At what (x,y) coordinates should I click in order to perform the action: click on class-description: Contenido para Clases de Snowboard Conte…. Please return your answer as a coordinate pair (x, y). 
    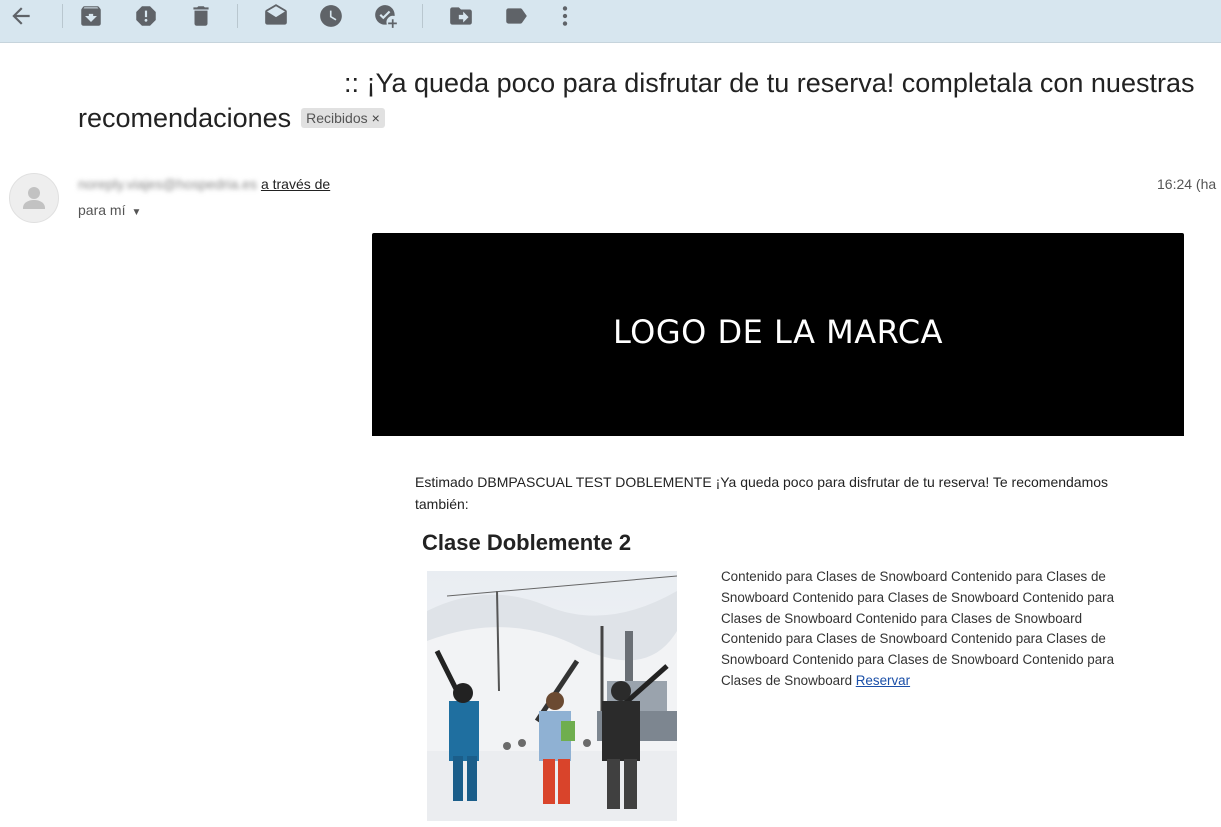
    Looking at the image, I should click on (926, 629).